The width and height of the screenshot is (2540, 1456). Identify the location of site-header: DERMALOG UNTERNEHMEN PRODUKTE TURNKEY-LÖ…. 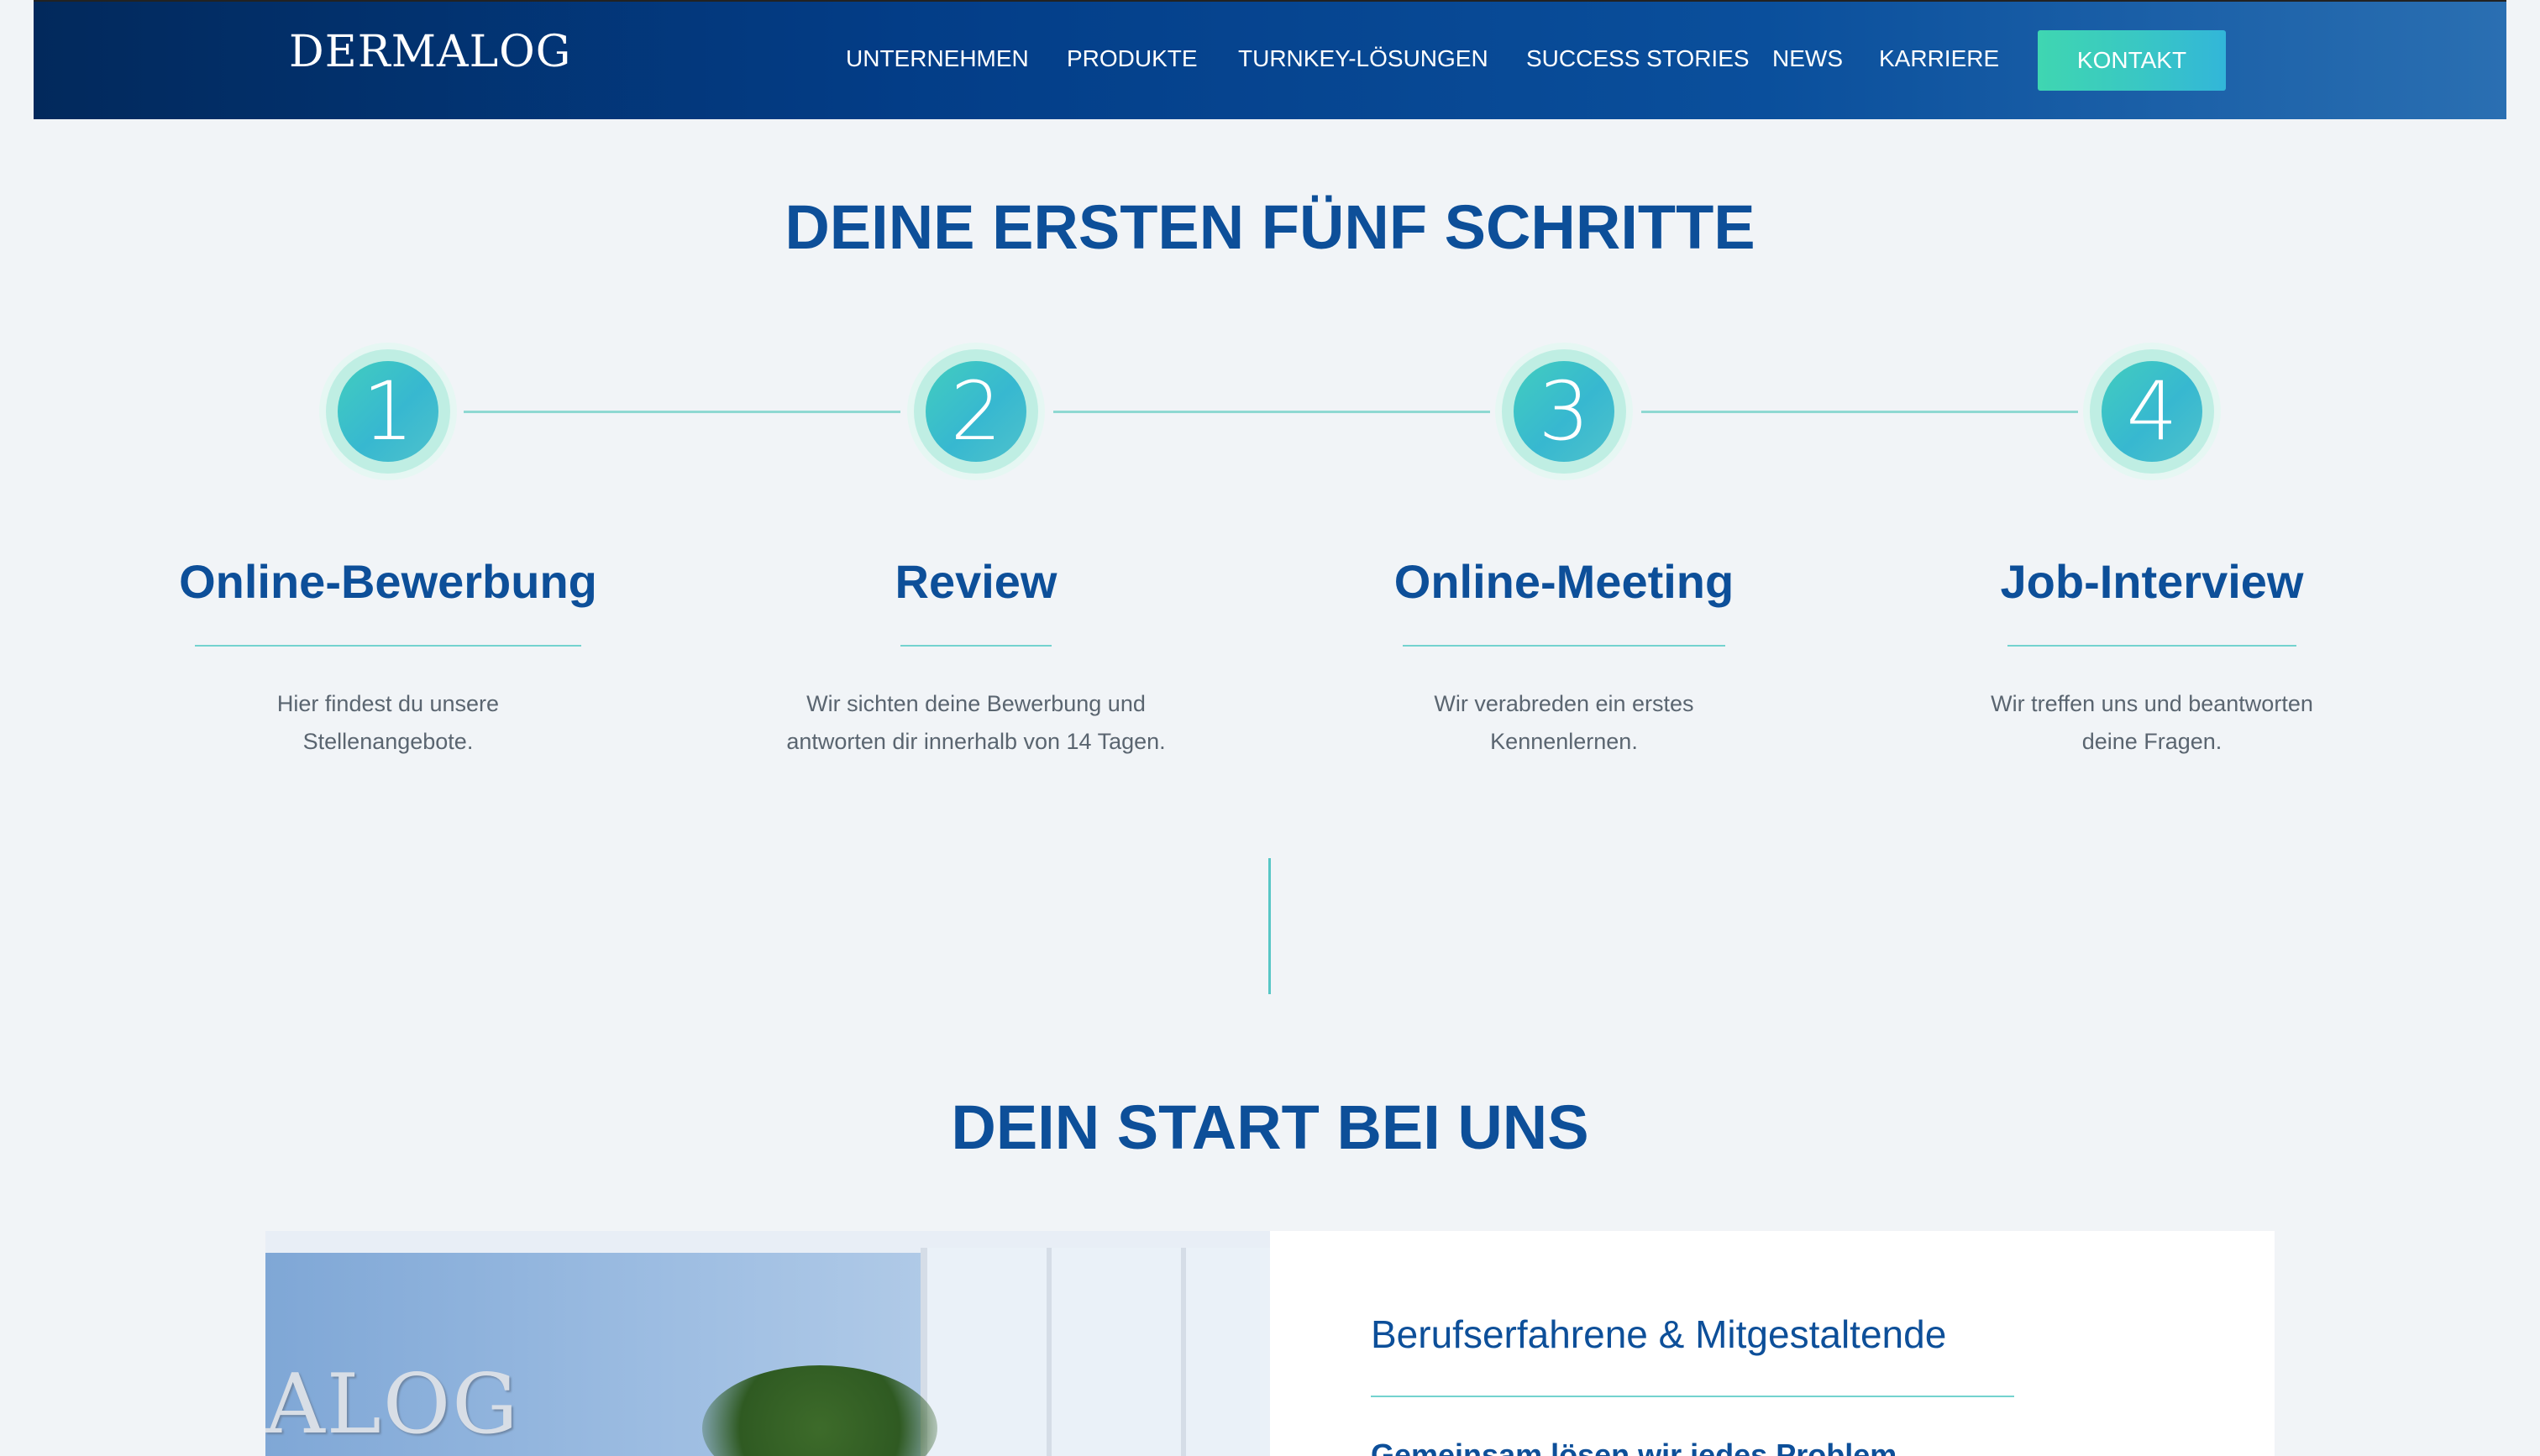
(1270, 59).